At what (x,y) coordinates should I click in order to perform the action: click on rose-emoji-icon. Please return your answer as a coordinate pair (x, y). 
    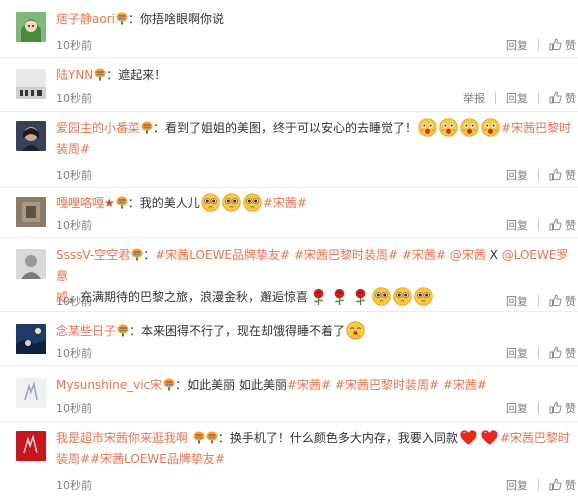
    Looking at the image, I should click on (360, 296).